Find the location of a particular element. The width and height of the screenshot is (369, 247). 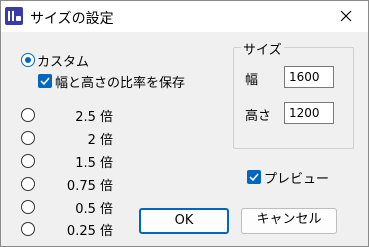

width-input: 1600 is located at coordinates (309, 77).